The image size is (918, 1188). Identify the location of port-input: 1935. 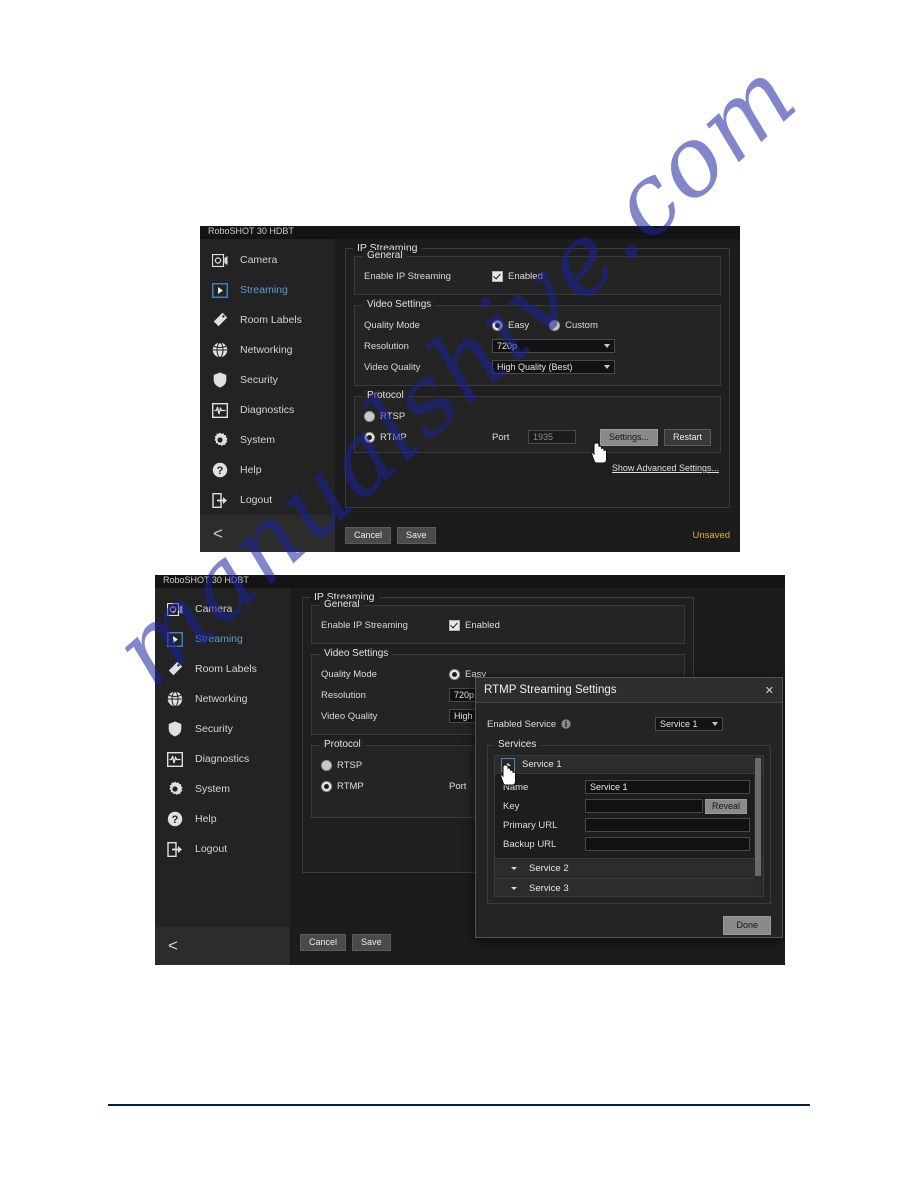
(552, 437).